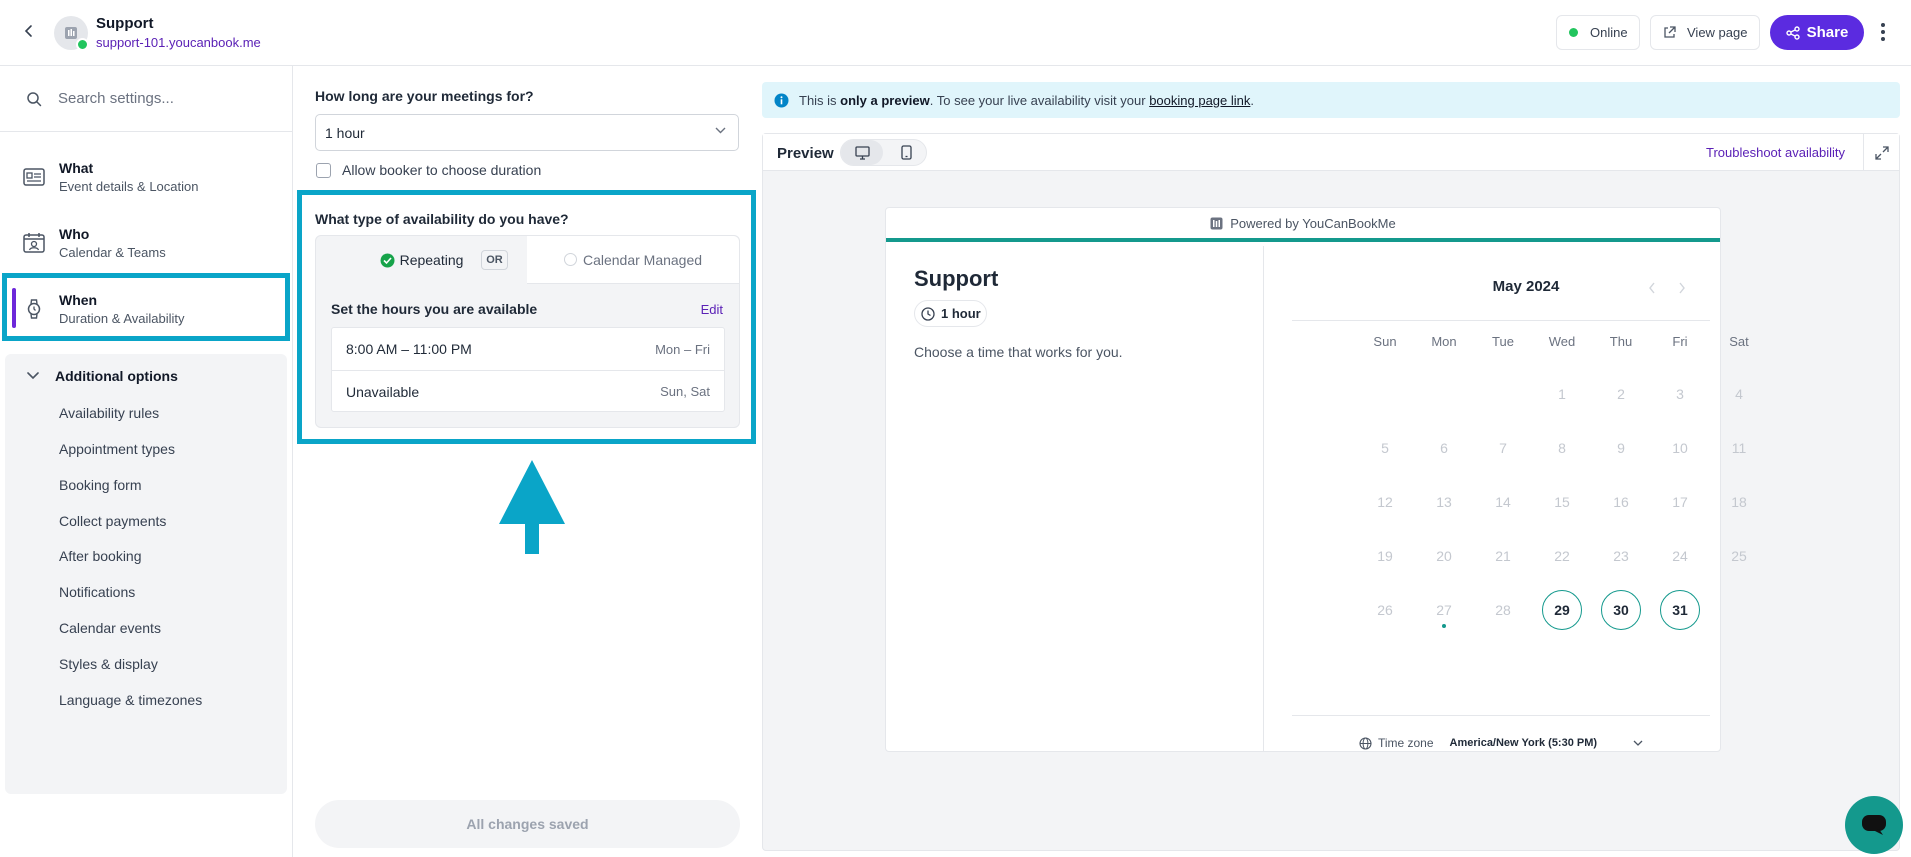 The image size is (1911, 857). What do you see at coordinates (712, 309) in the screenshot?
I see `edit-hours-link: Edit` at bounding box center [712, 309].